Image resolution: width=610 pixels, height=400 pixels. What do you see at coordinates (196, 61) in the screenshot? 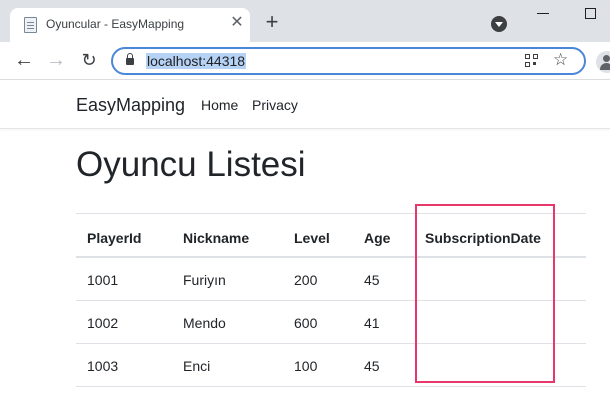
I see `url-text: localhost:44318` at bounding box center [196, 61].